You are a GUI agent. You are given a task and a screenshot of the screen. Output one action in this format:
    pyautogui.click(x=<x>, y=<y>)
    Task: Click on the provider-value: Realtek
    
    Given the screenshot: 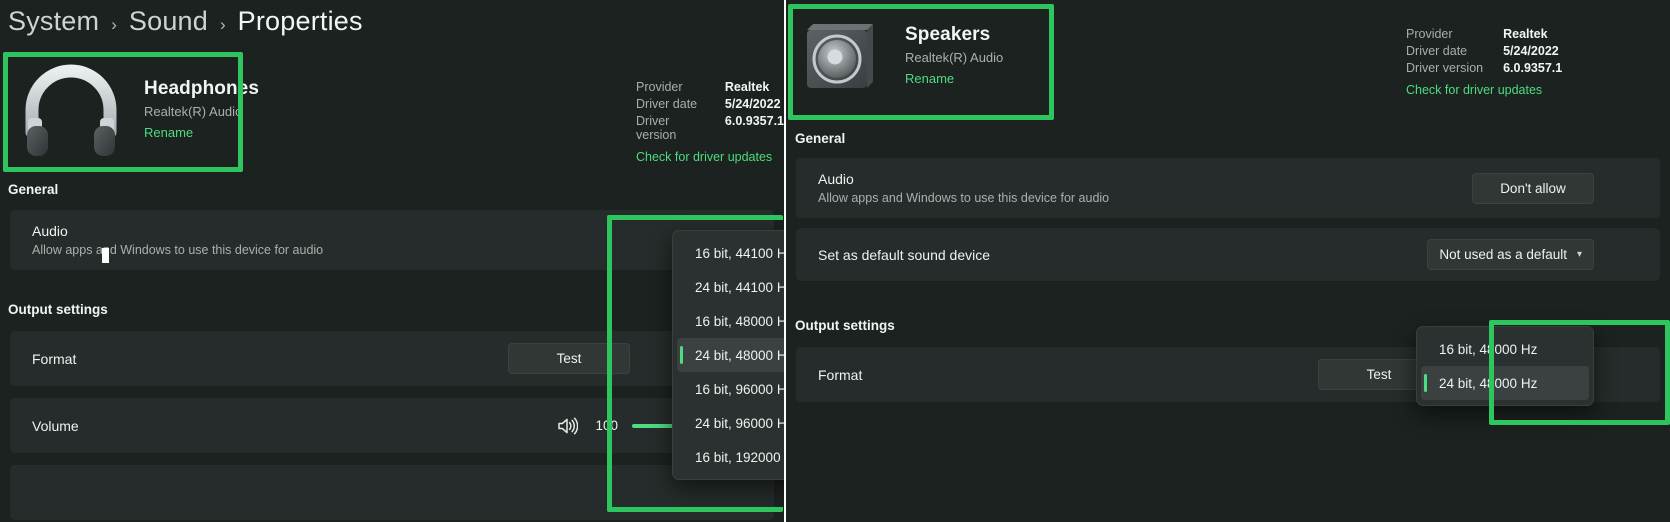 What is the action you would take?
    pyautogui.click(x=747, y=87)
    